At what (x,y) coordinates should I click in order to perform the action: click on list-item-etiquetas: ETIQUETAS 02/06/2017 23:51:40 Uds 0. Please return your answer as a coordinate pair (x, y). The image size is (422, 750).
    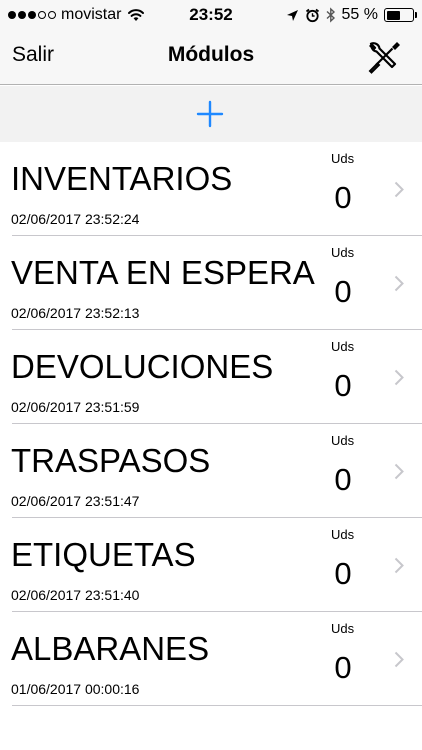
    Looking at the image, I should click on (211, 565).